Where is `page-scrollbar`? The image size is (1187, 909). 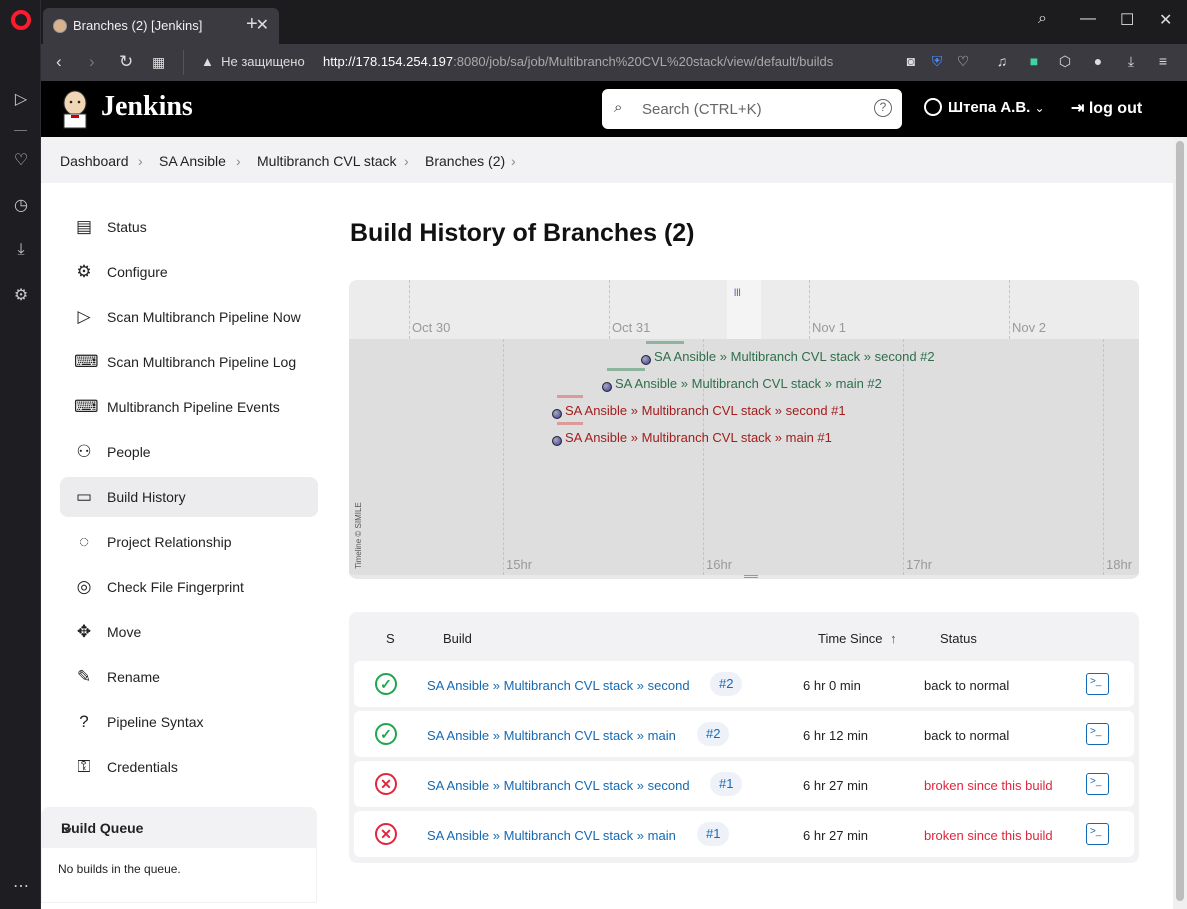 page-scrollbar is located at coordinates (1180, 523).